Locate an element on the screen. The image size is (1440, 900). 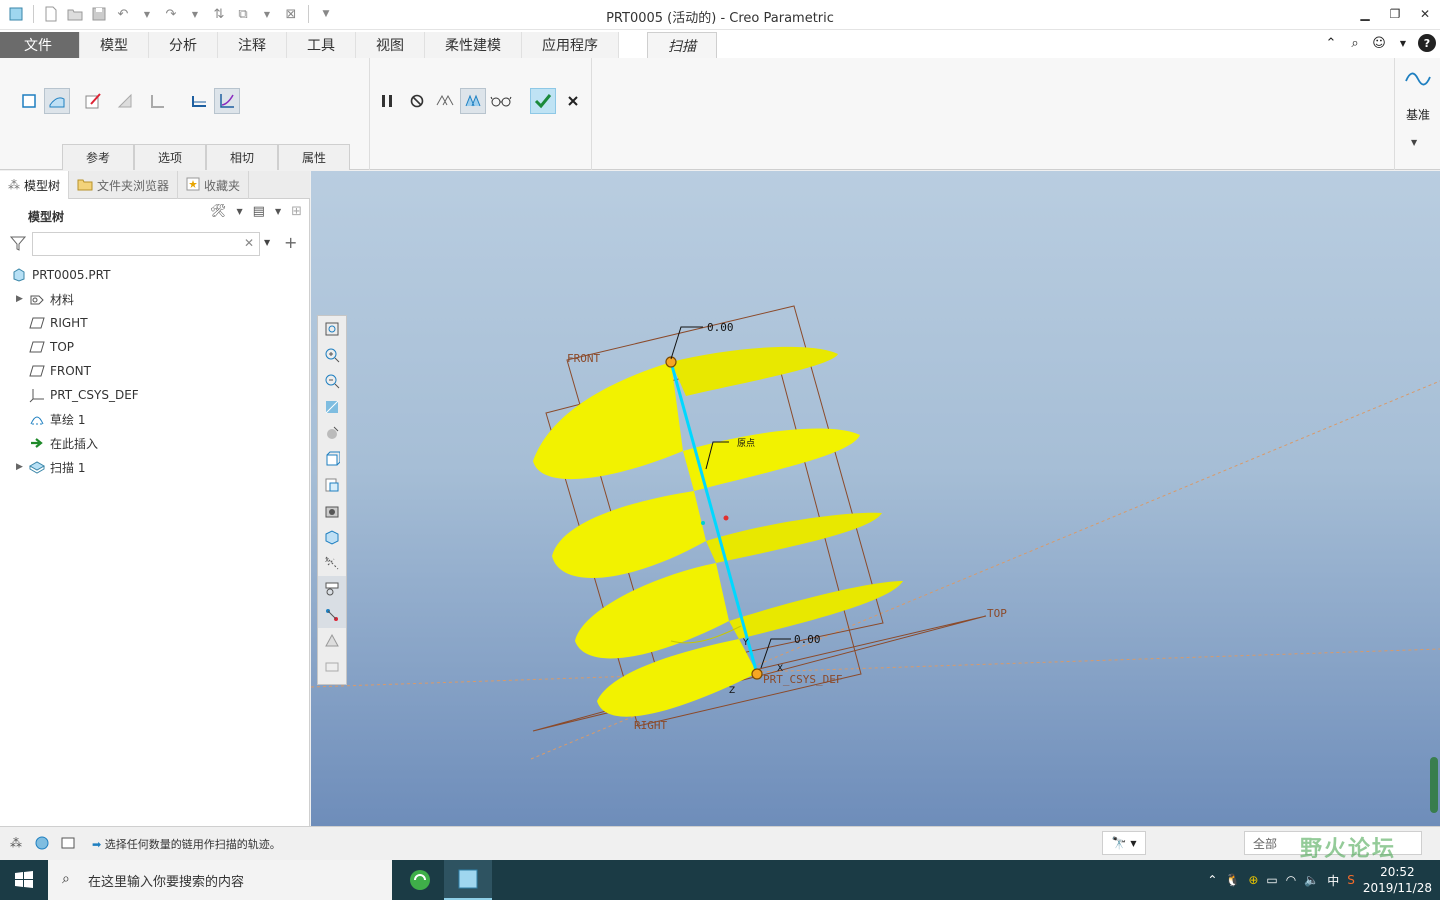
tab-references: 参考 is located at coordinates (98, 157).